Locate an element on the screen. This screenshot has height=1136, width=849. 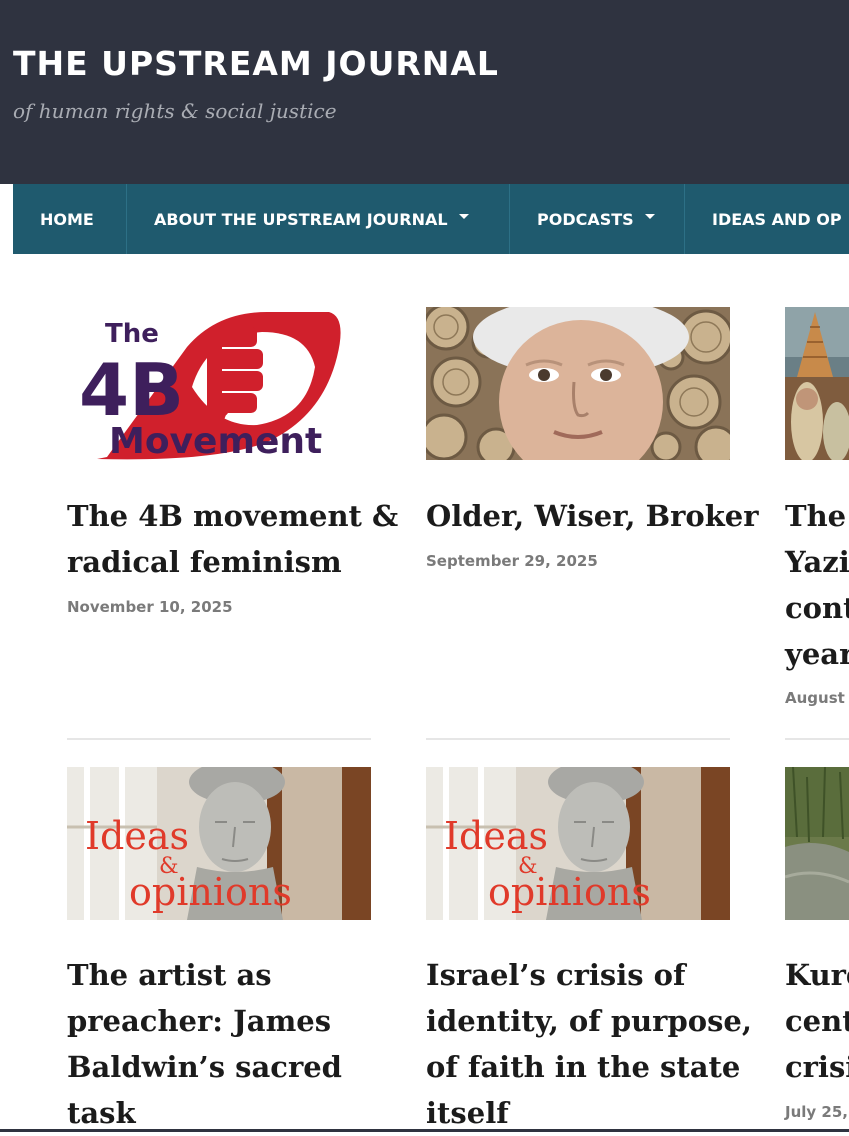
nav-label: HOME is located at coordinates (67, 219).